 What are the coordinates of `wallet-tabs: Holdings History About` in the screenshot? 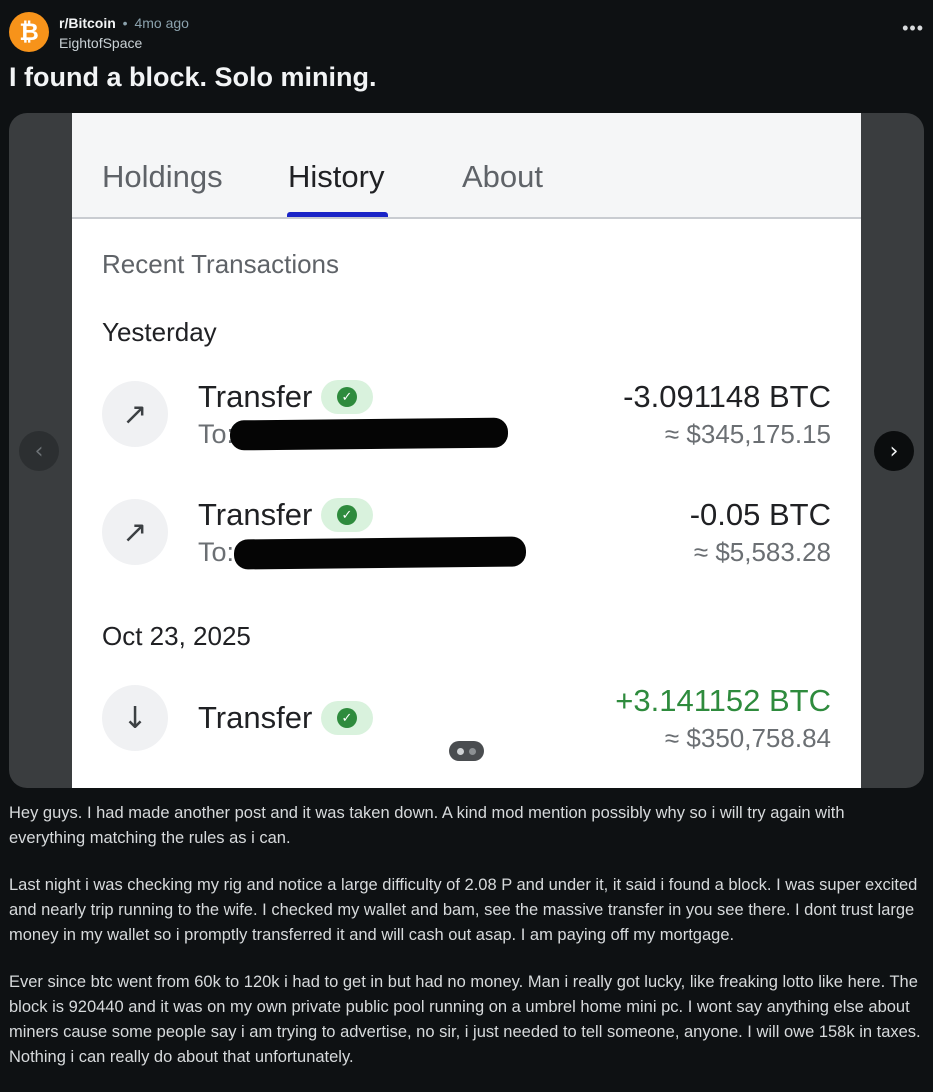 It's located at (466, 166).